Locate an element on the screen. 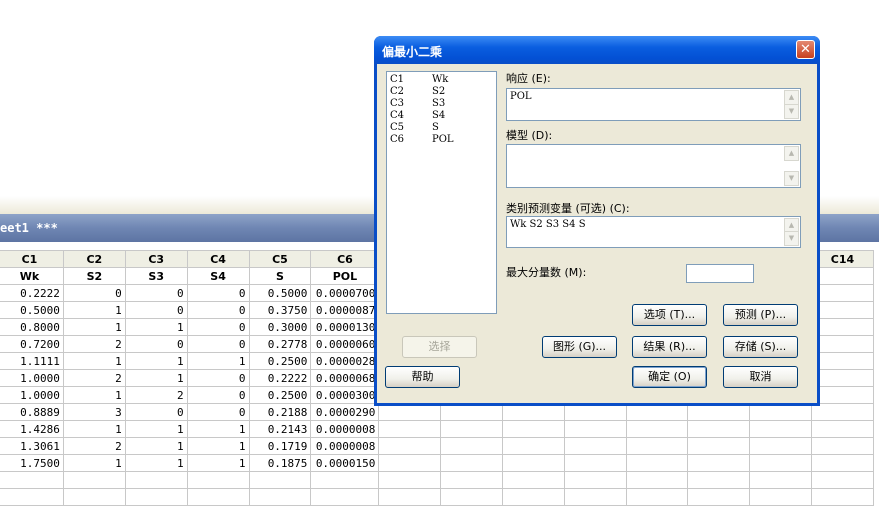  table-cell: 0.2143 is located at coordinates (280, 429).